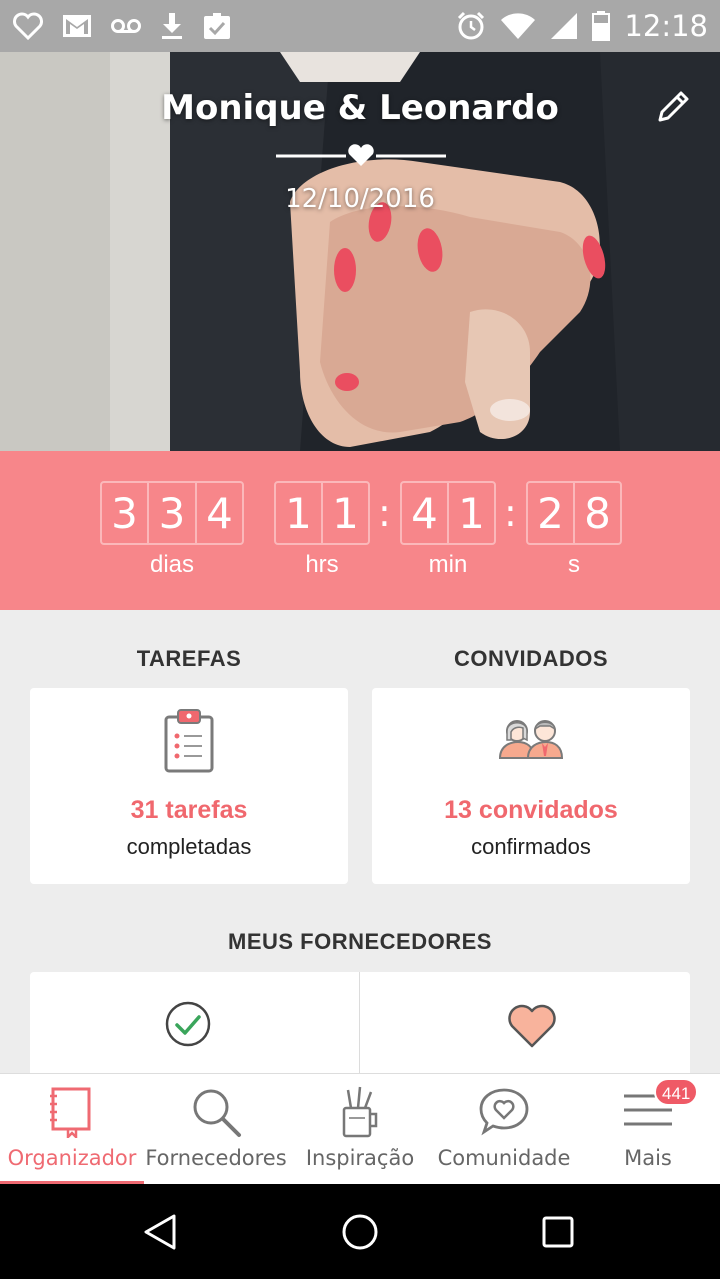  Describe the element at coordinates (550, 513) in the screenshot. I see `digit: 2` at that location.